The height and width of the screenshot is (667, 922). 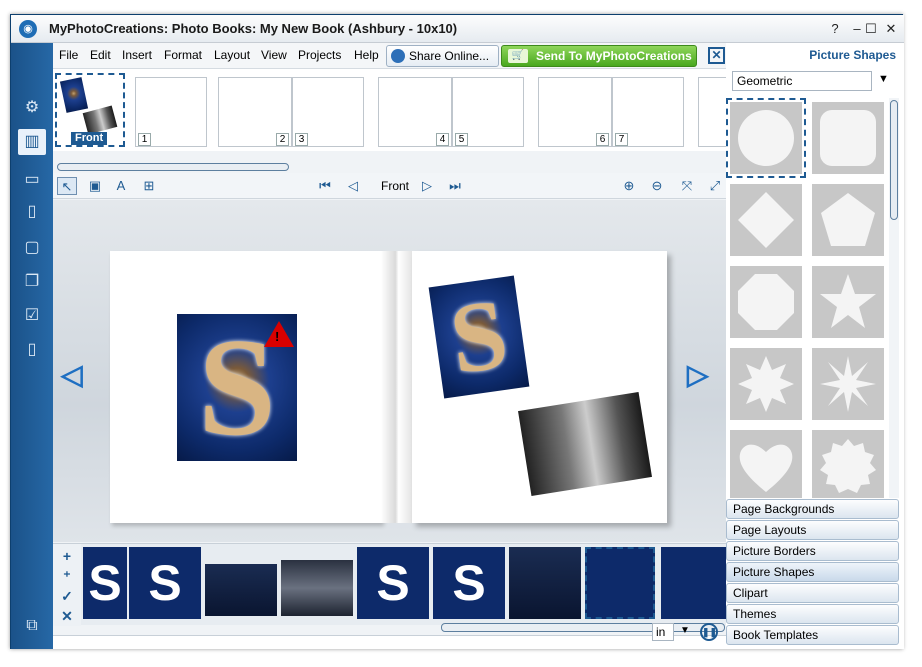 I want to click on help-button: ?, so click(x=835, y=29).